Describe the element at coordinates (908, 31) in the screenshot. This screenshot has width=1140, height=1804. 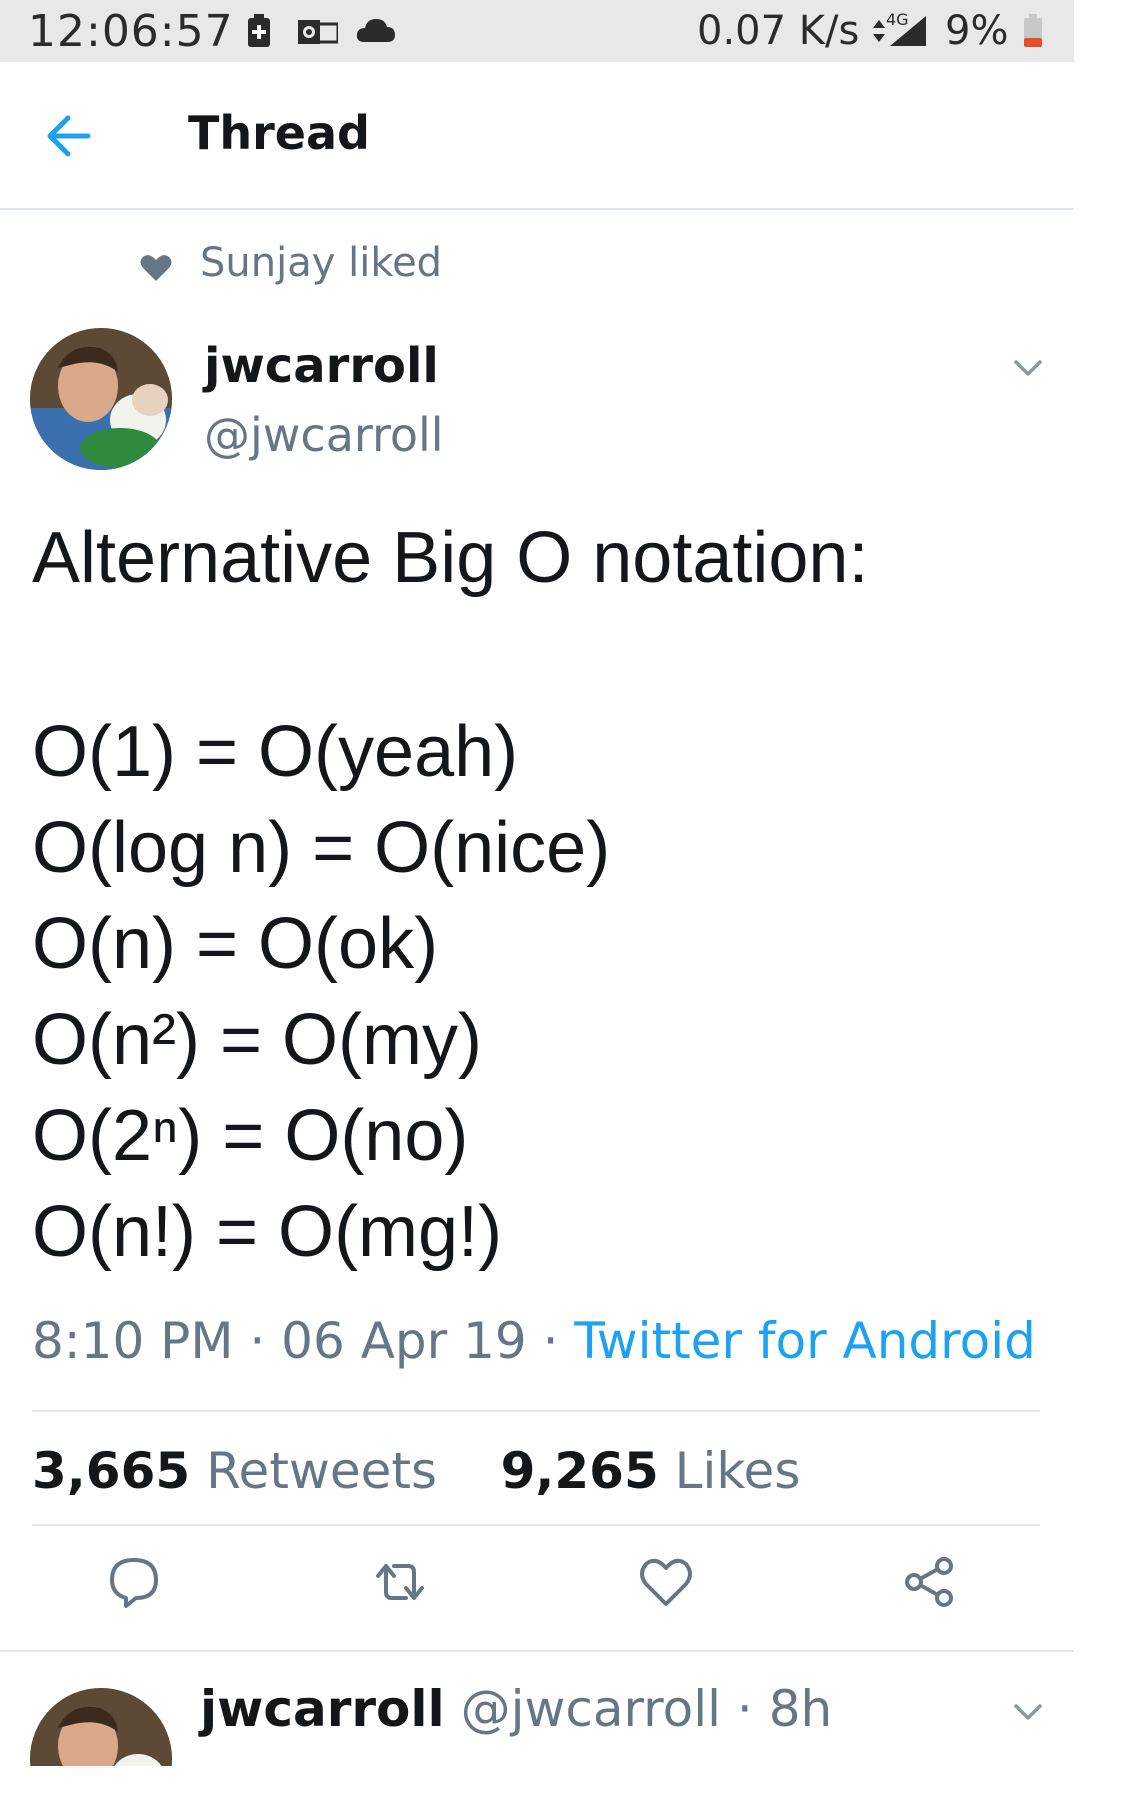
I see `signal-icon` at that location.